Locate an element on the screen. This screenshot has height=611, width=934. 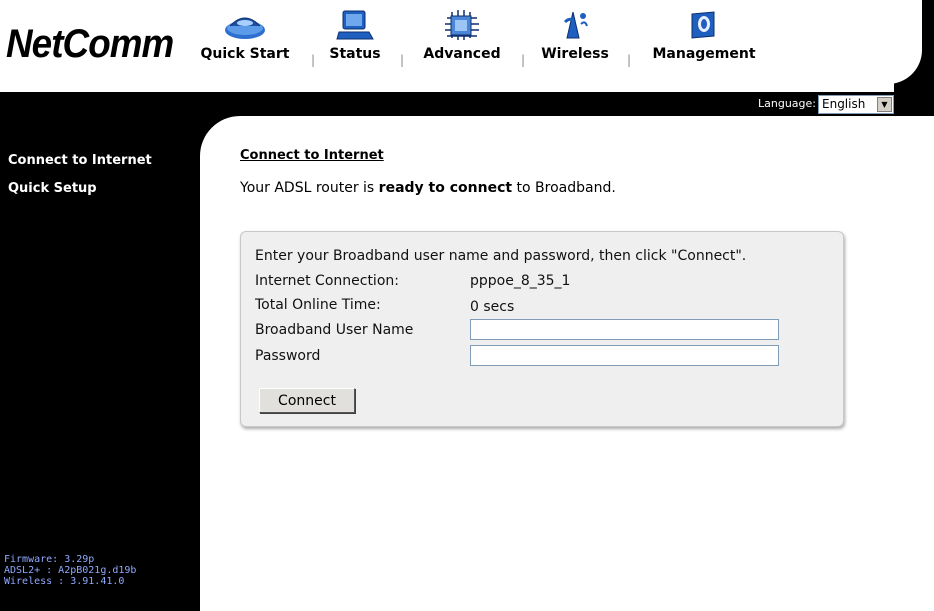
advanced-chip-icon is located at coordinates (462, 25).